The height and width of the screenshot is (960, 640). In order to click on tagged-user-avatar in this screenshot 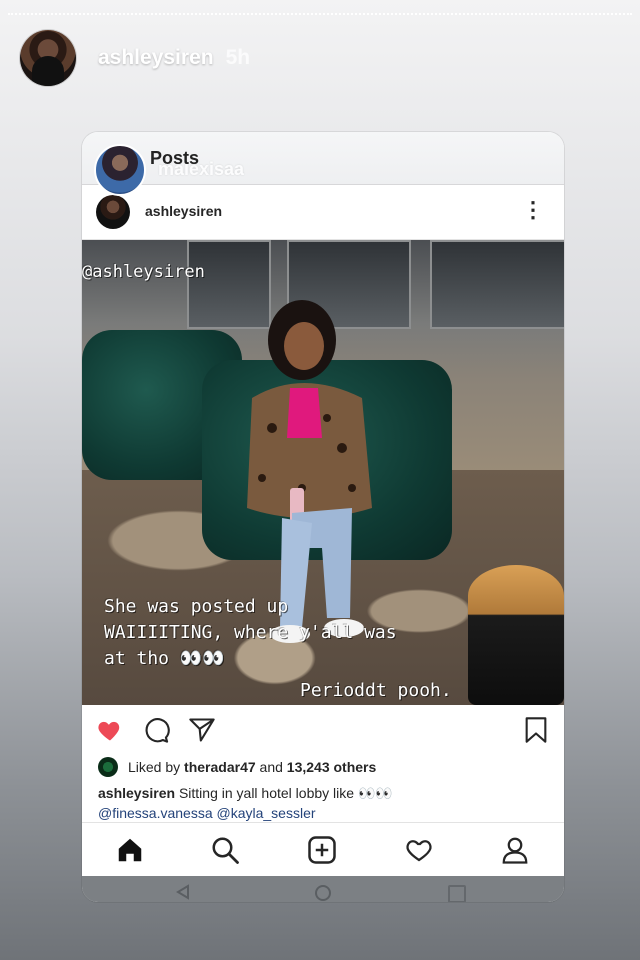, I will do `click(120, 170)`.